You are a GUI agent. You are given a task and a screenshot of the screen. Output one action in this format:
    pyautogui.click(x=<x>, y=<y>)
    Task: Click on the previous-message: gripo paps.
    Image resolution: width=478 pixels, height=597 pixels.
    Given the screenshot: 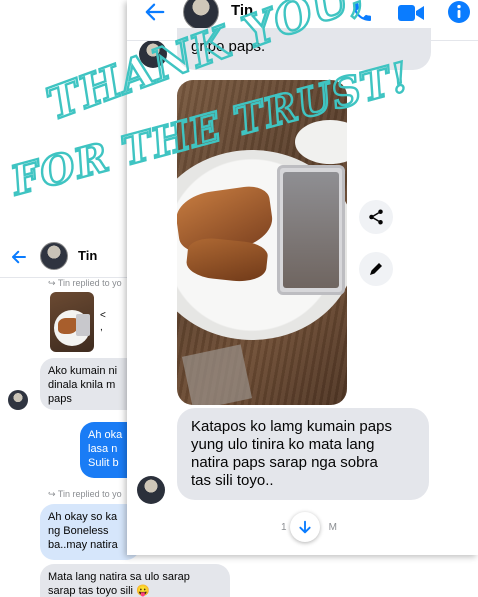 What is the action you would take?
    pyautogui.click(x=304, y=49)
    